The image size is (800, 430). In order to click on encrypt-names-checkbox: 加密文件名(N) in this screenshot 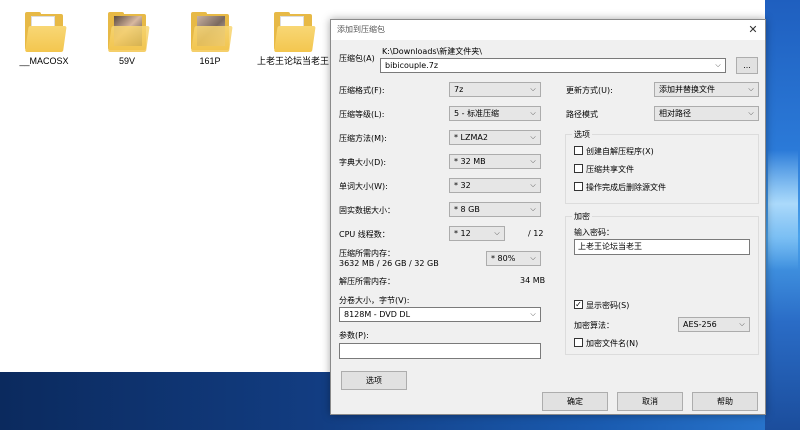, I will do `click(606, 343)`.